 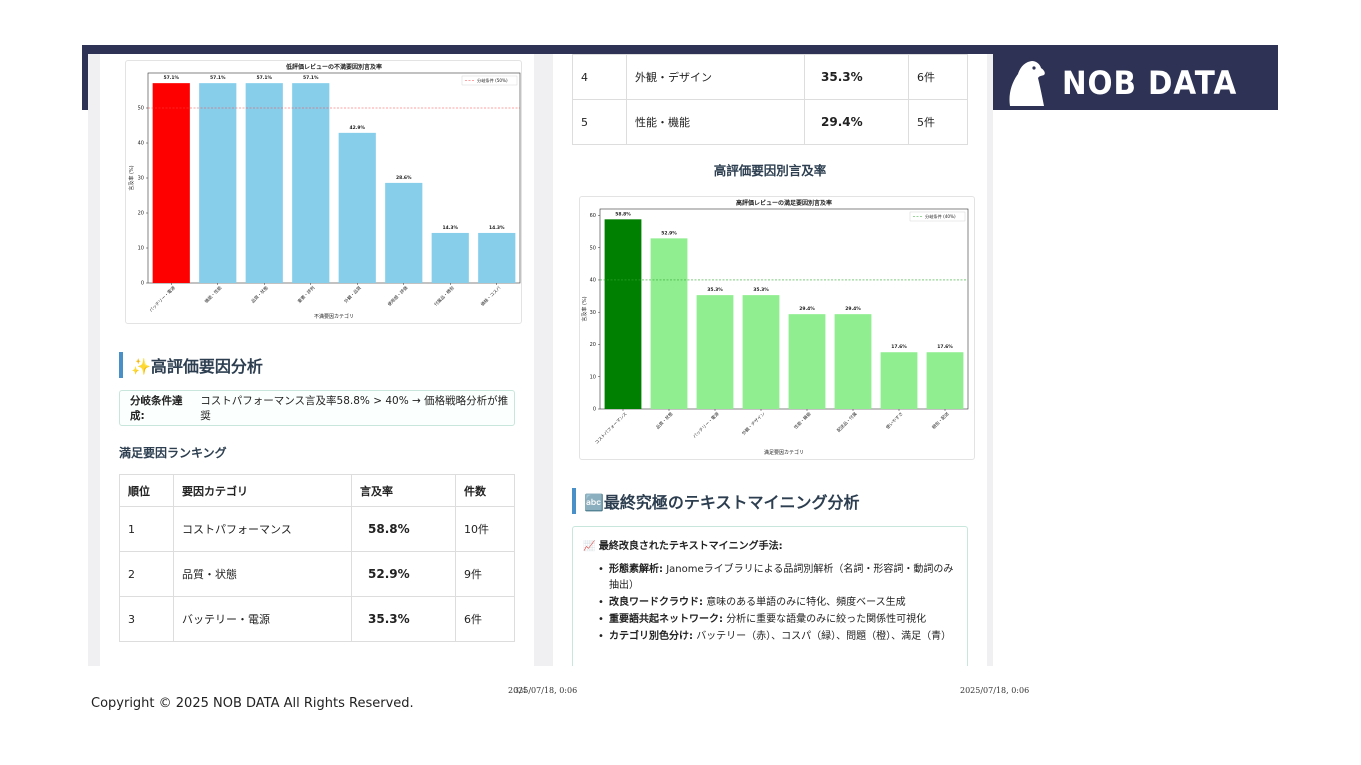 I want to click on satisfaction-chart-heading: 高評価要因別言及率, so click(x=770, y=170).